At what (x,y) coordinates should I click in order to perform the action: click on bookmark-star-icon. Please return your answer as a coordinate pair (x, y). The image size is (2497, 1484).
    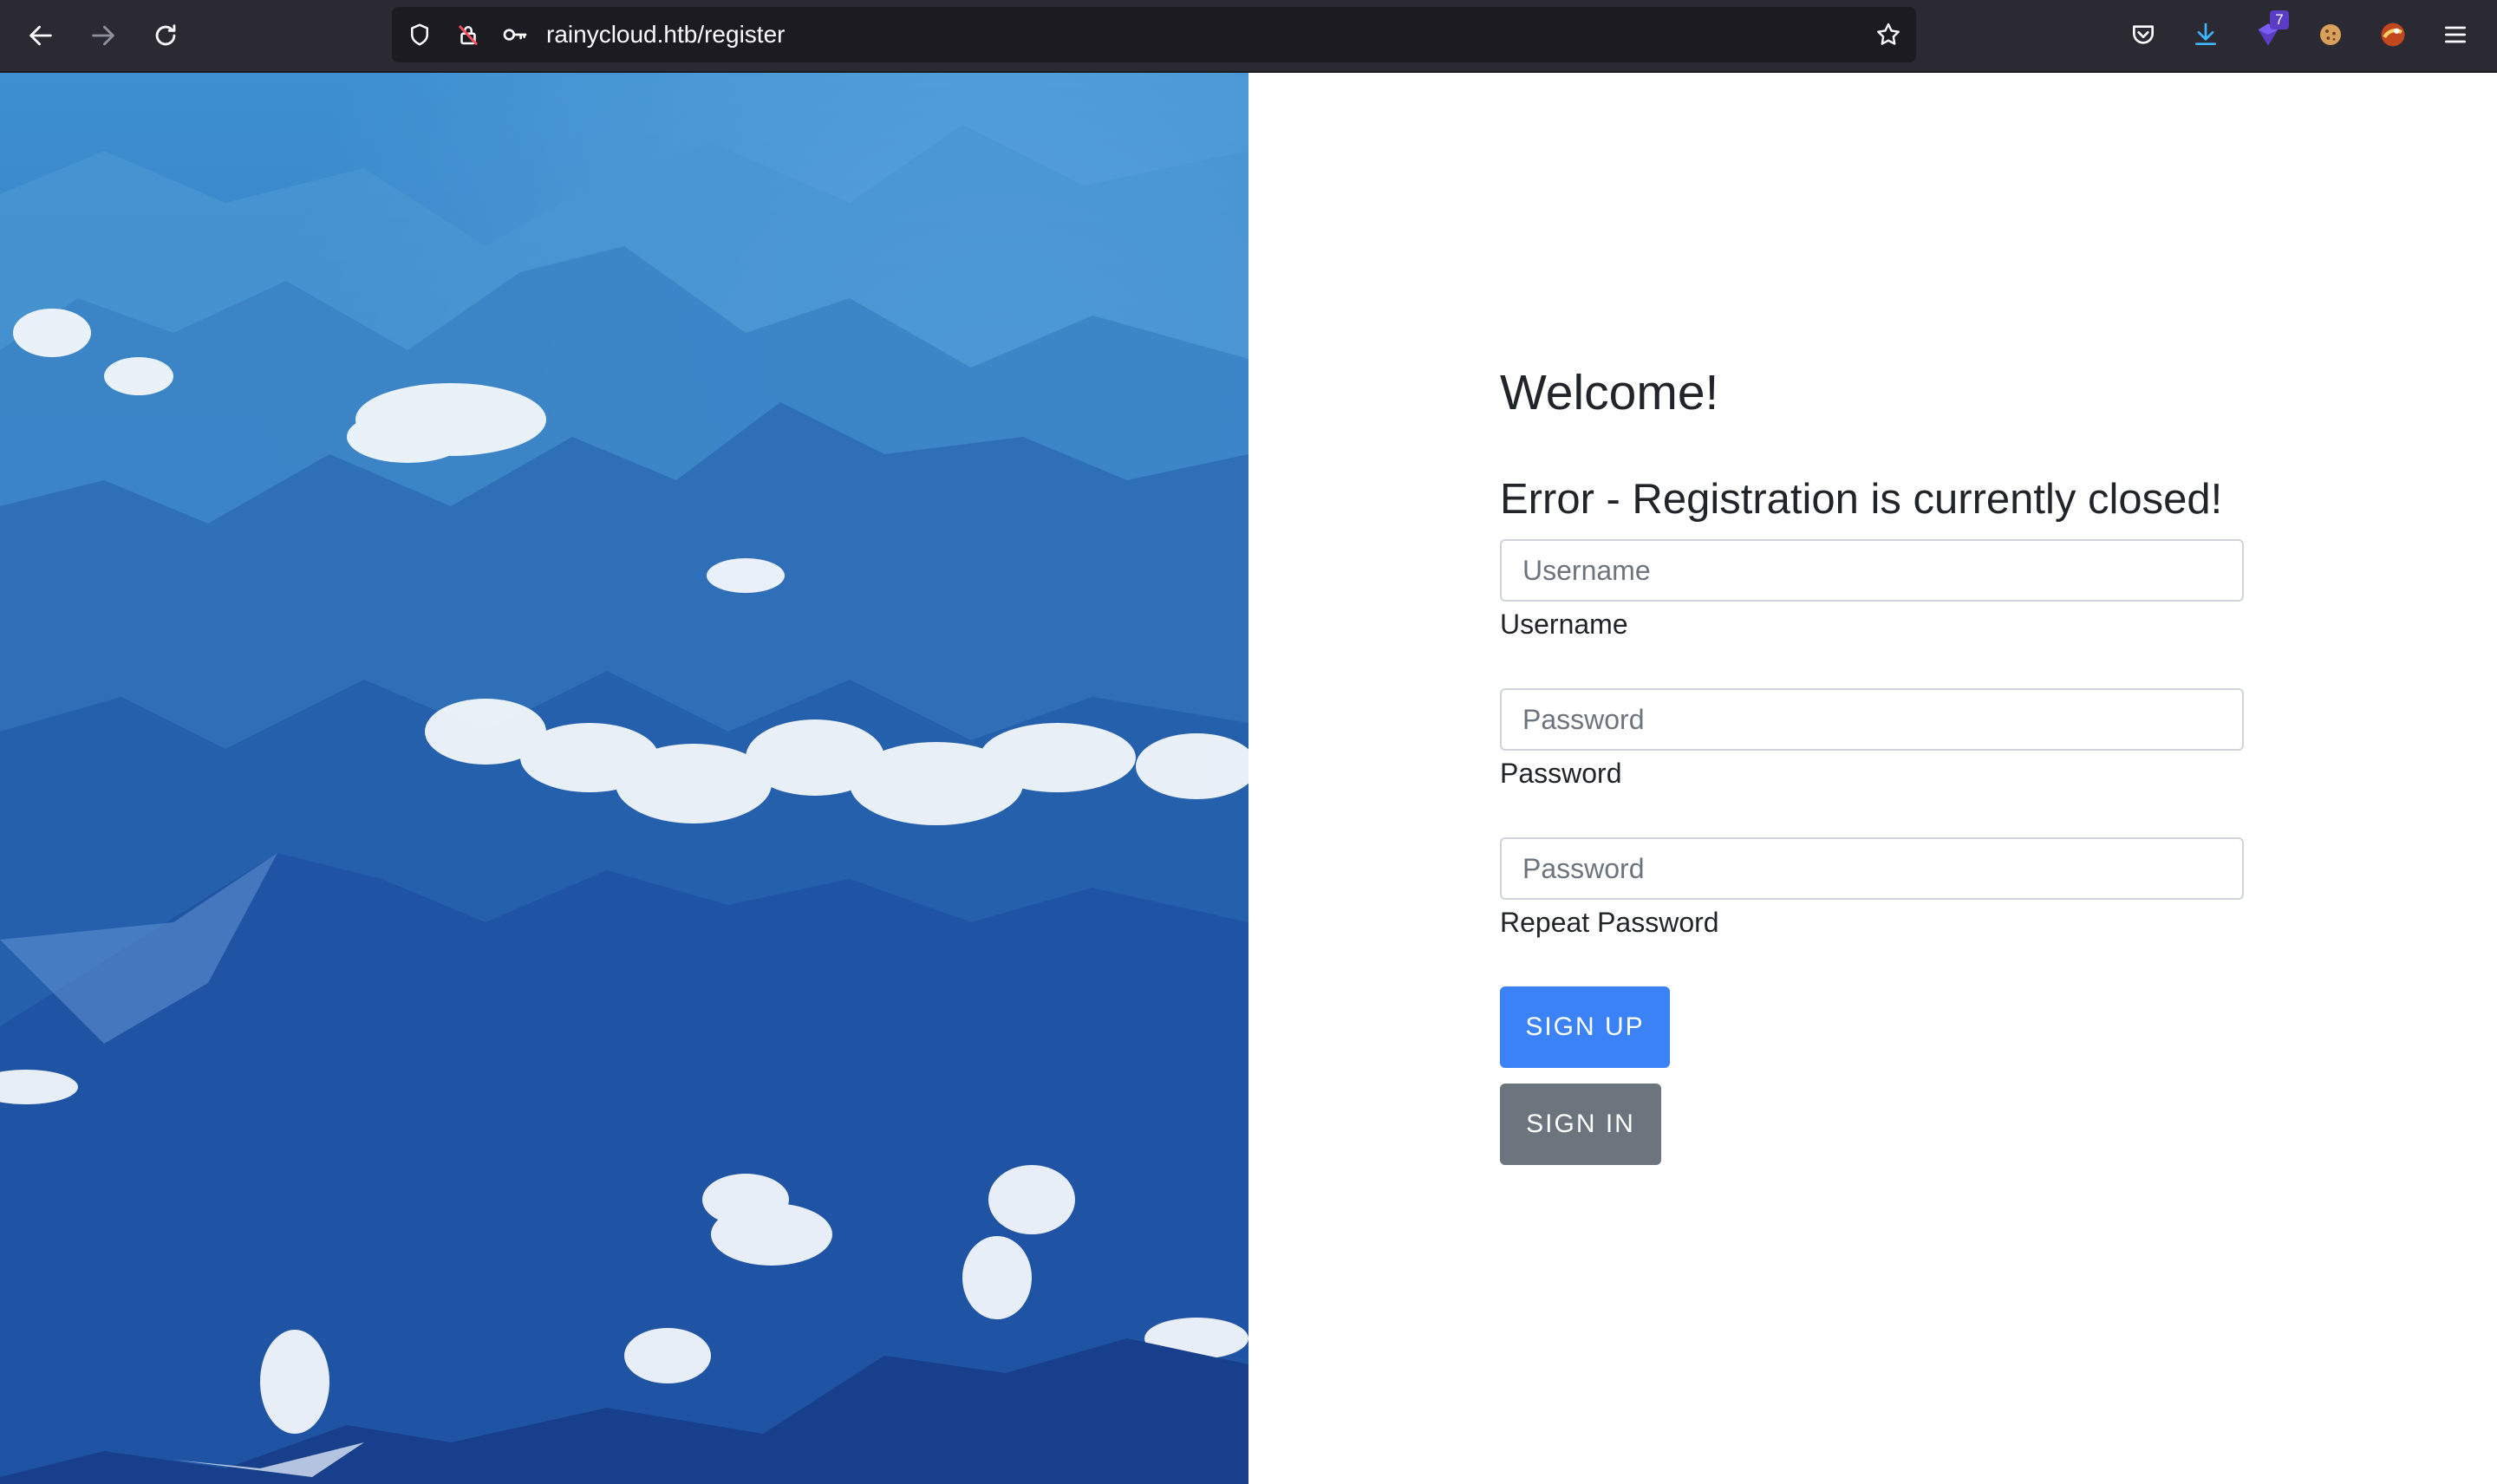
    Looking at the image, I should click on (1888, 34).